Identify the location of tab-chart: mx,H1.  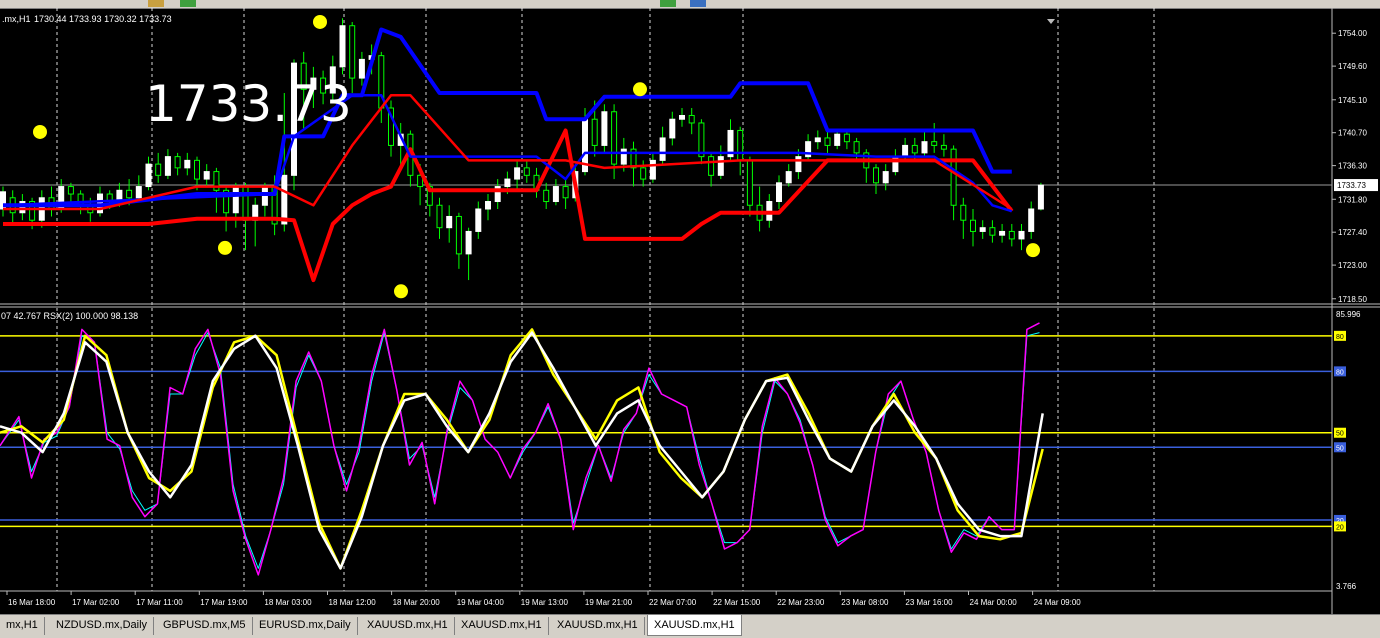
(22, 626).